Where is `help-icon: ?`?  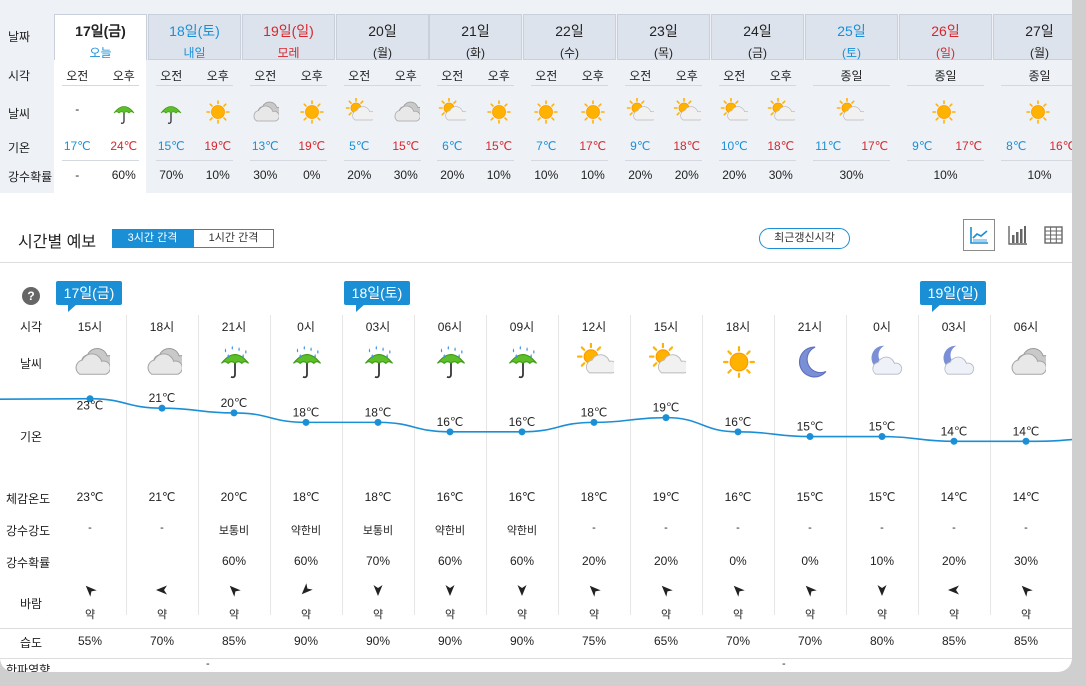 help-icon: ? is located at coordinates (31, 296).